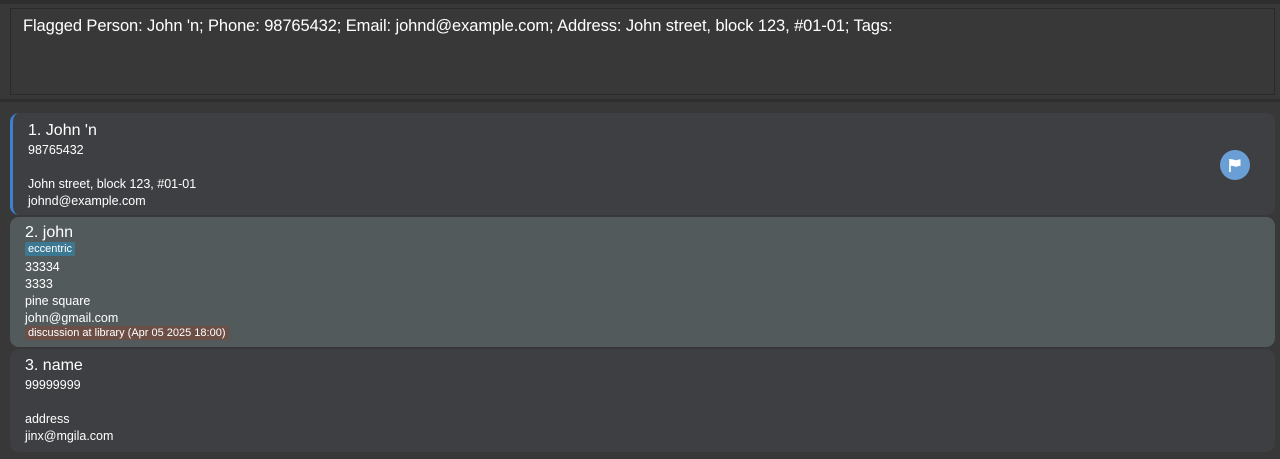  I want to click on flag-icon, so click(1235, 165).